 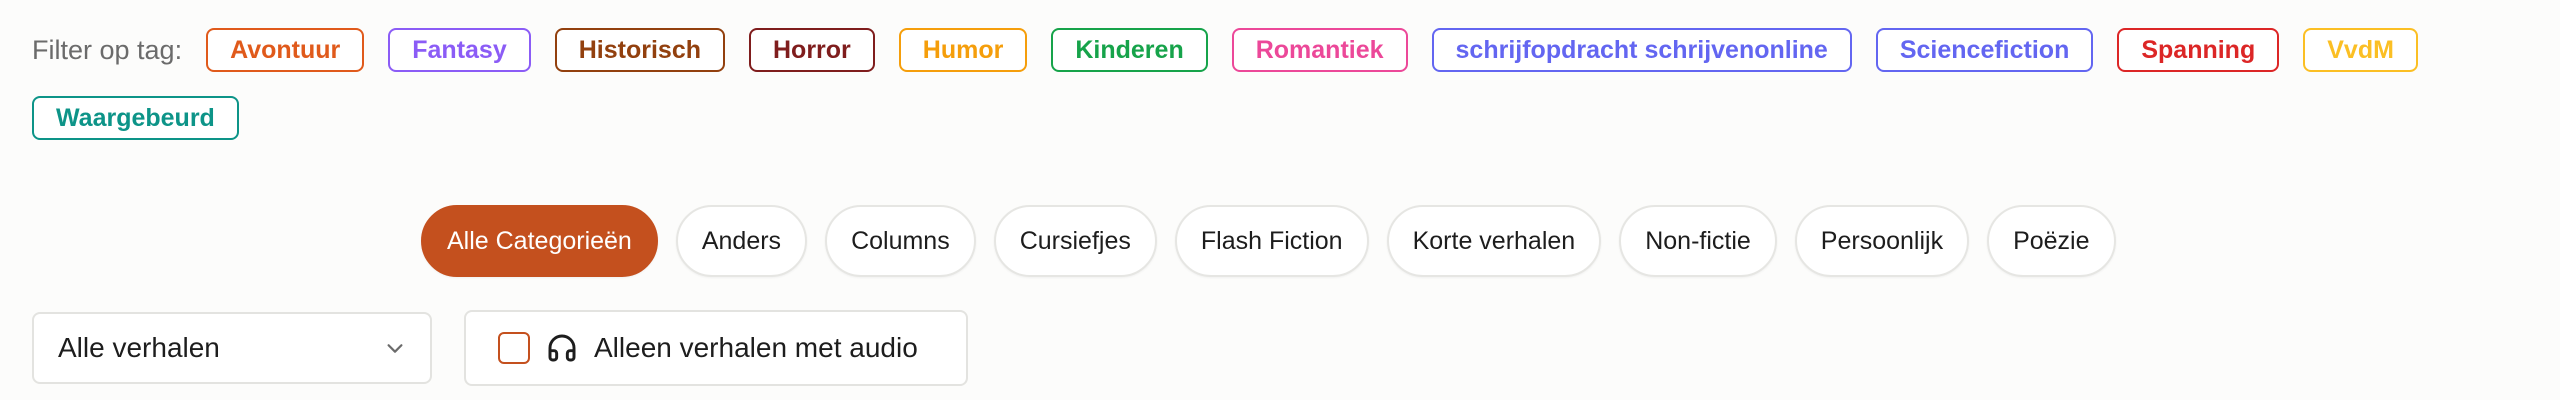 What do you see at coordinates (812, 50) in the screenshot?
I see `tag-chip: Horror` at bounding box center [812, 50].